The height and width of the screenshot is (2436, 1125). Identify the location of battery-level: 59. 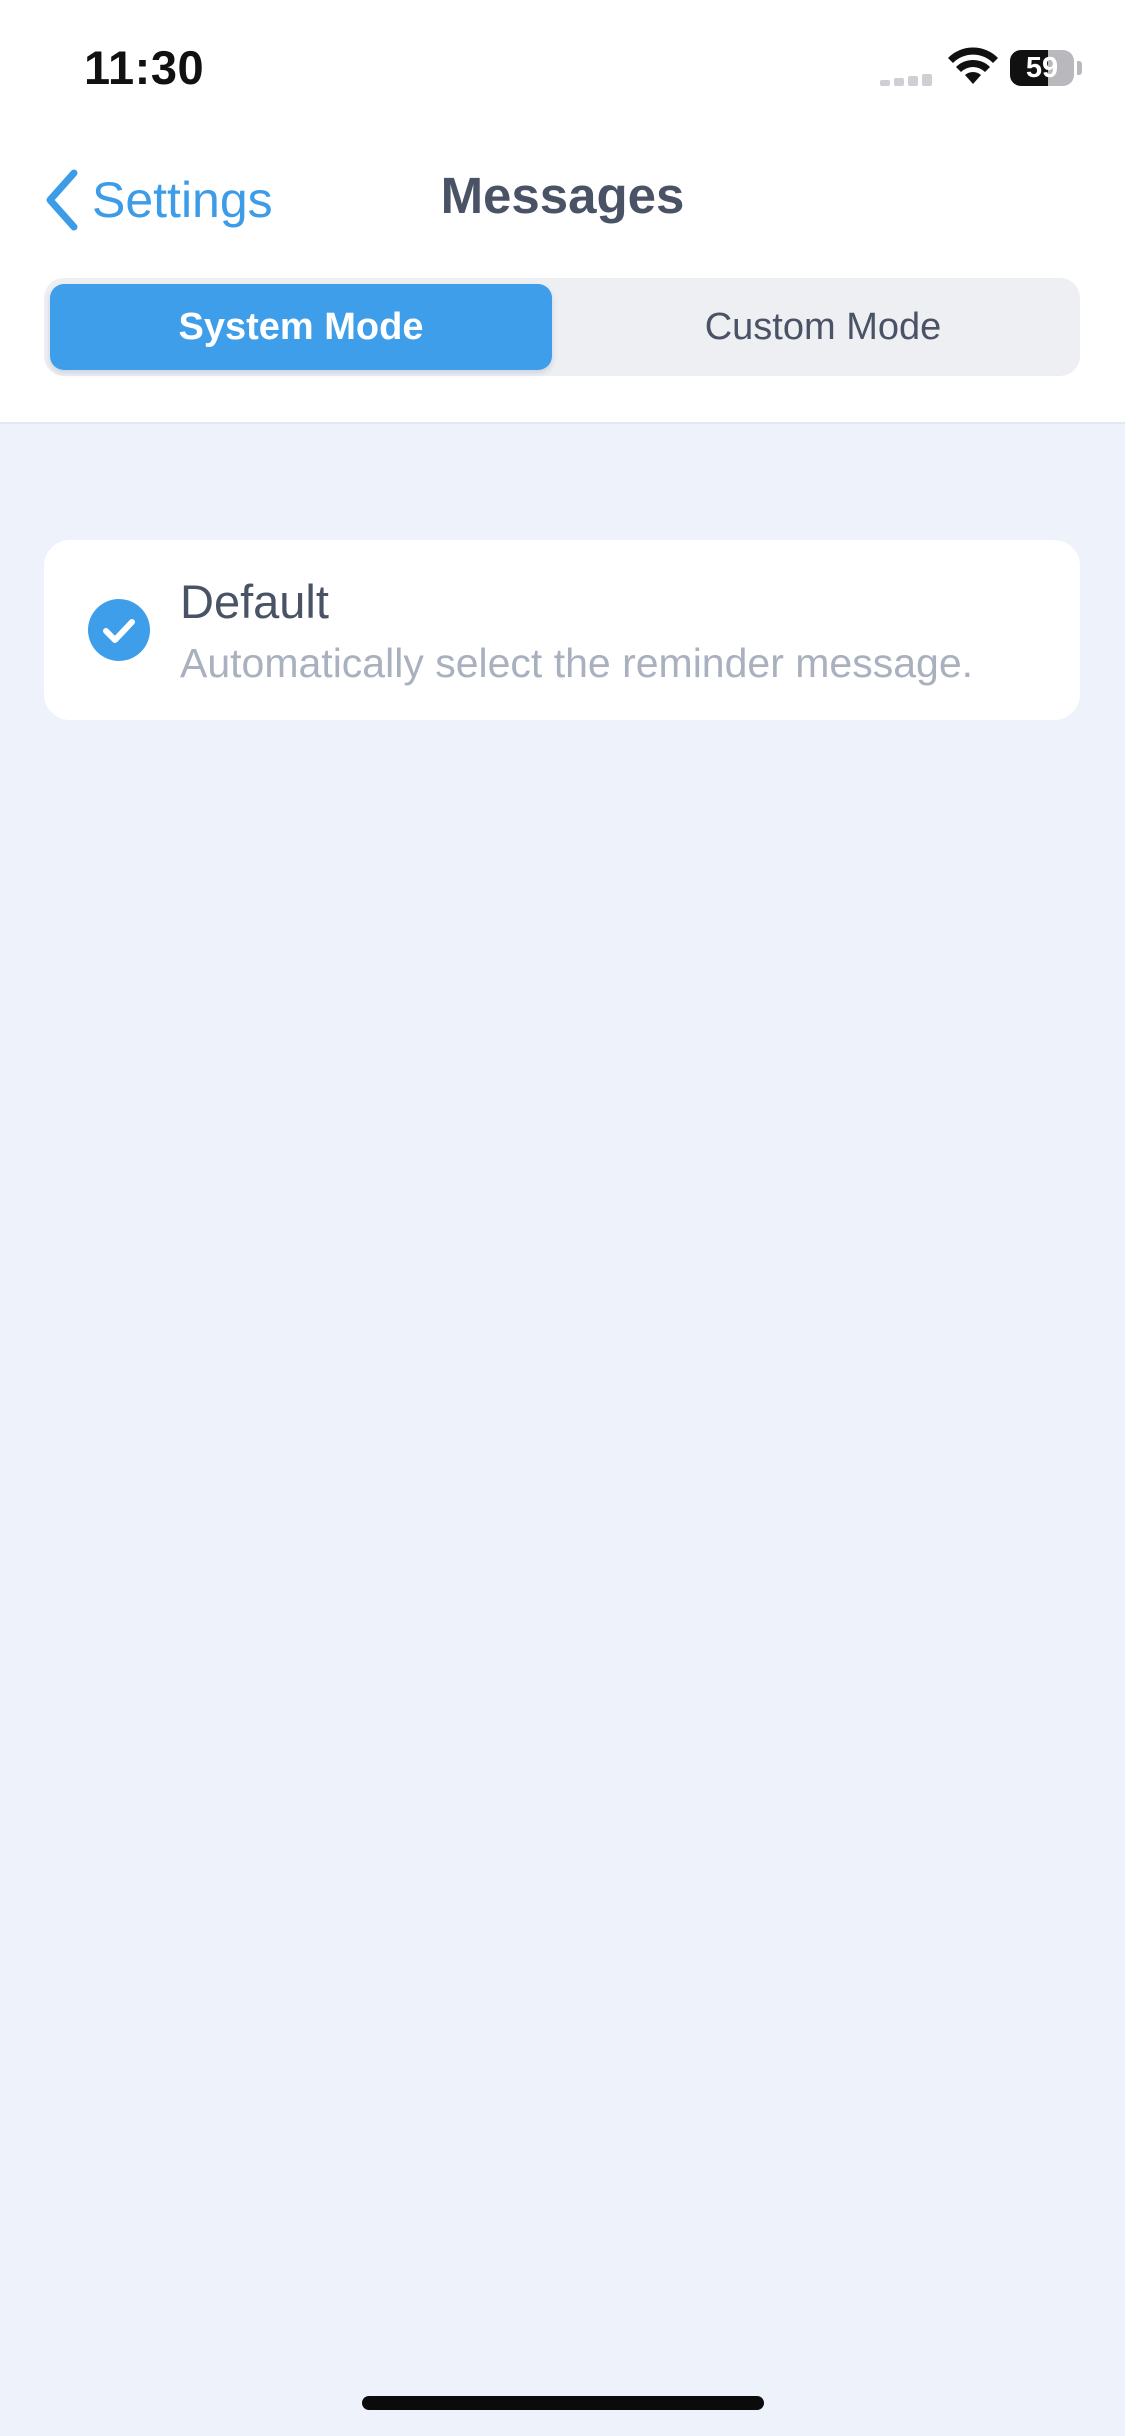
(1042, 68).